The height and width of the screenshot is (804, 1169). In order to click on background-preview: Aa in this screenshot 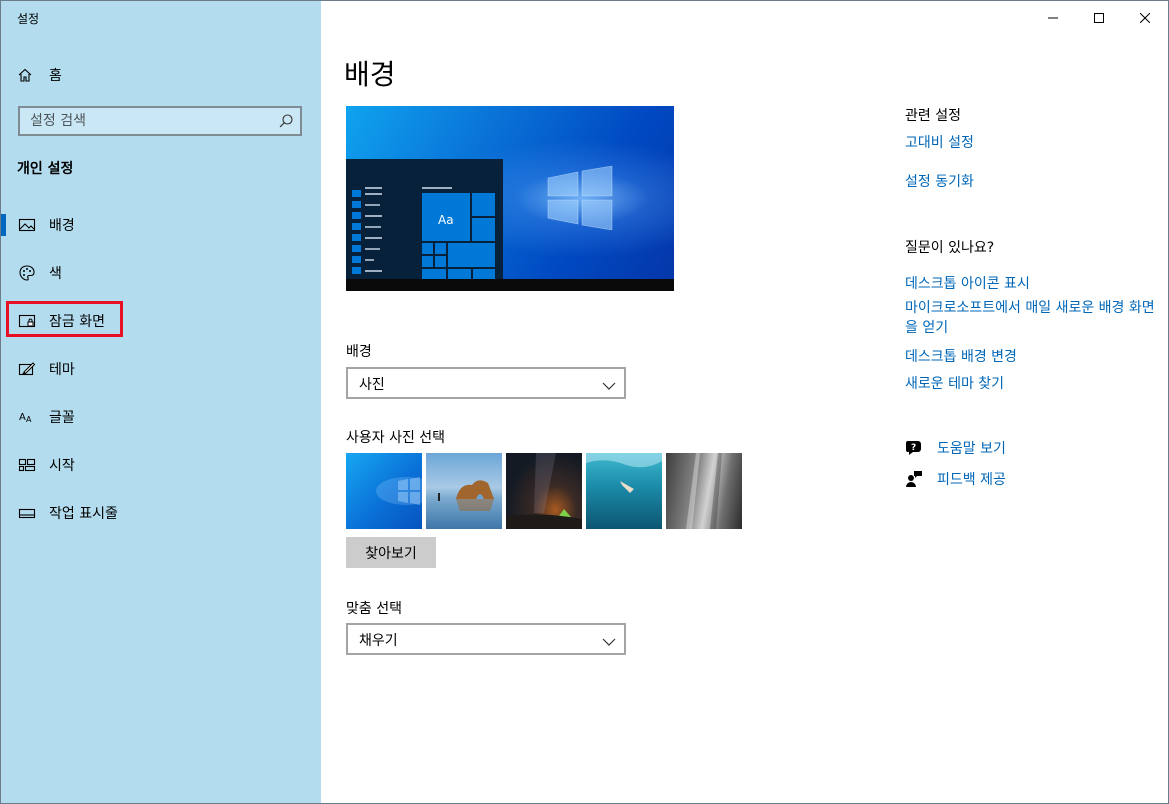, I will do `click(510, 198)`.